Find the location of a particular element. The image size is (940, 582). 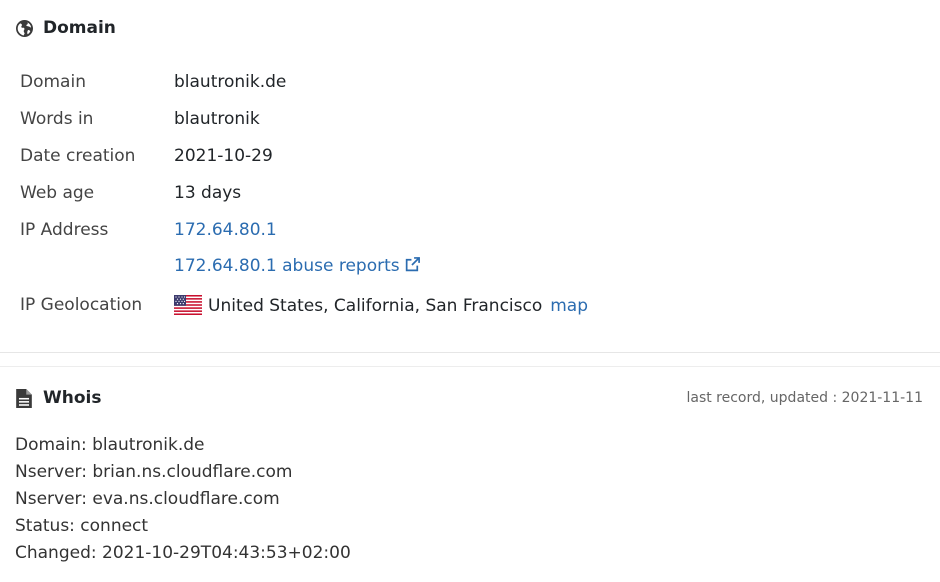

domain-value: blautronik.de is located at coordinates (230, 81).